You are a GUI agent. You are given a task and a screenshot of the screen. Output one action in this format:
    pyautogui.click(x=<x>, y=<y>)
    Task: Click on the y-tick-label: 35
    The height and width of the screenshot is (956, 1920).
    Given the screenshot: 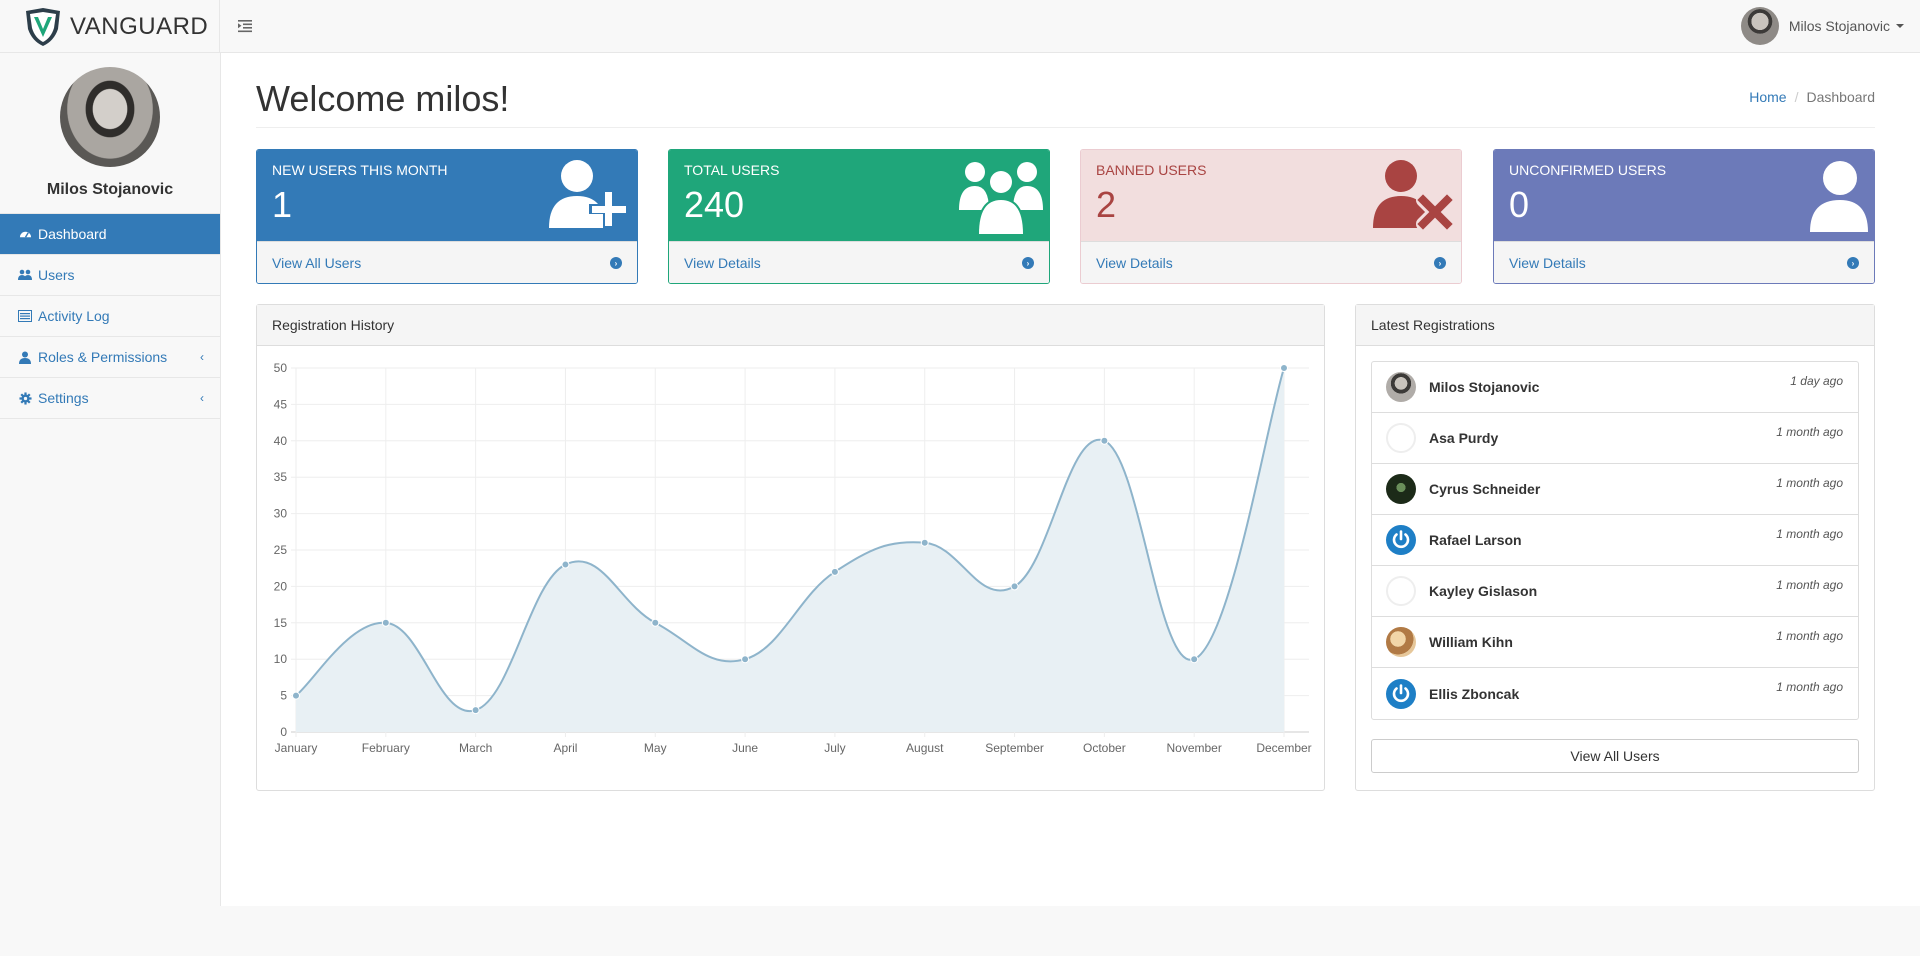 What is the action you would take?
    pyautogui.click(x=281, y=477)
    